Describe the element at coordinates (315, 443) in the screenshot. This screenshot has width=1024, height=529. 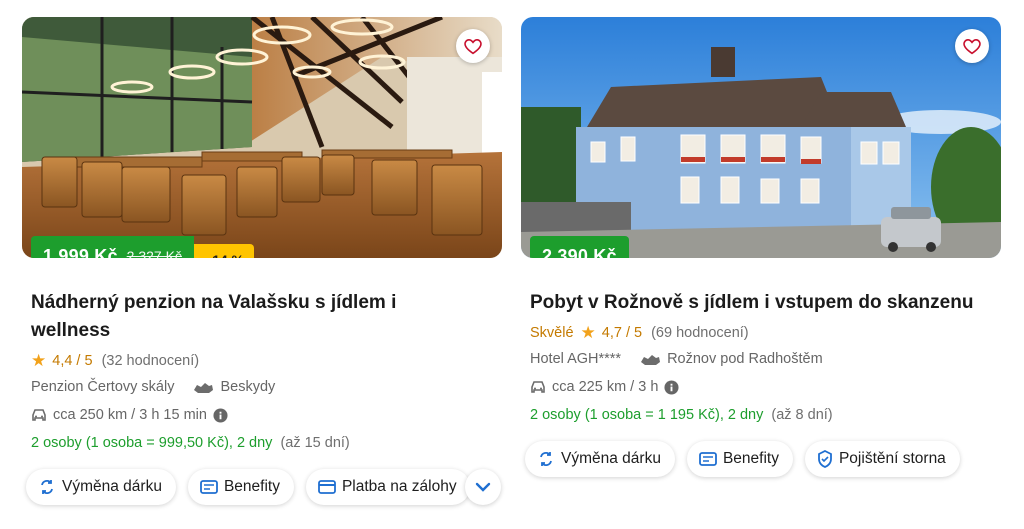
I see `offer-extra: (až 15 dní)` at that location.